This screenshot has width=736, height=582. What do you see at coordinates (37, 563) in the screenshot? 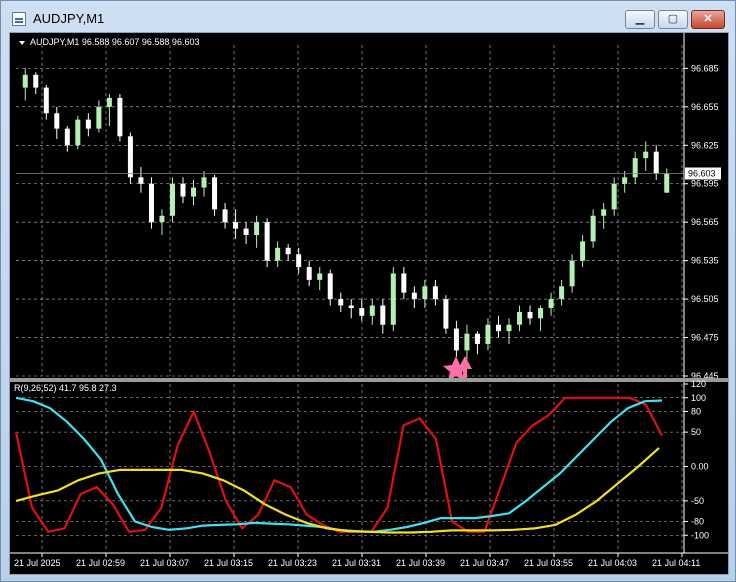
I see `time-tick-label: 21 Jul 2025` at bounding box center [37, 563].